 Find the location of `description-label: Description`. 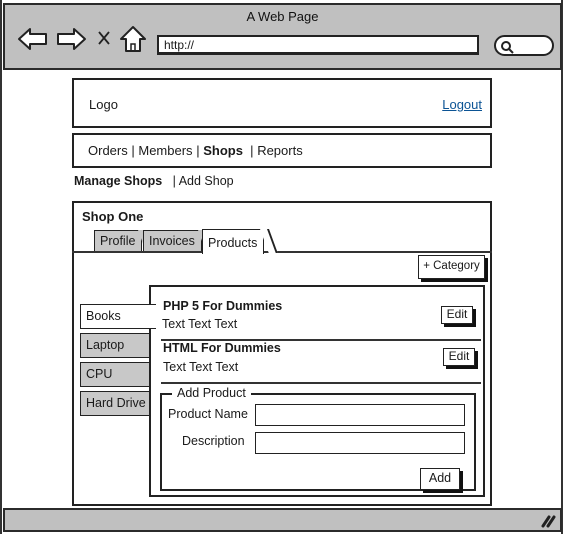

description-label: Description is located at coordinates (213, 441).